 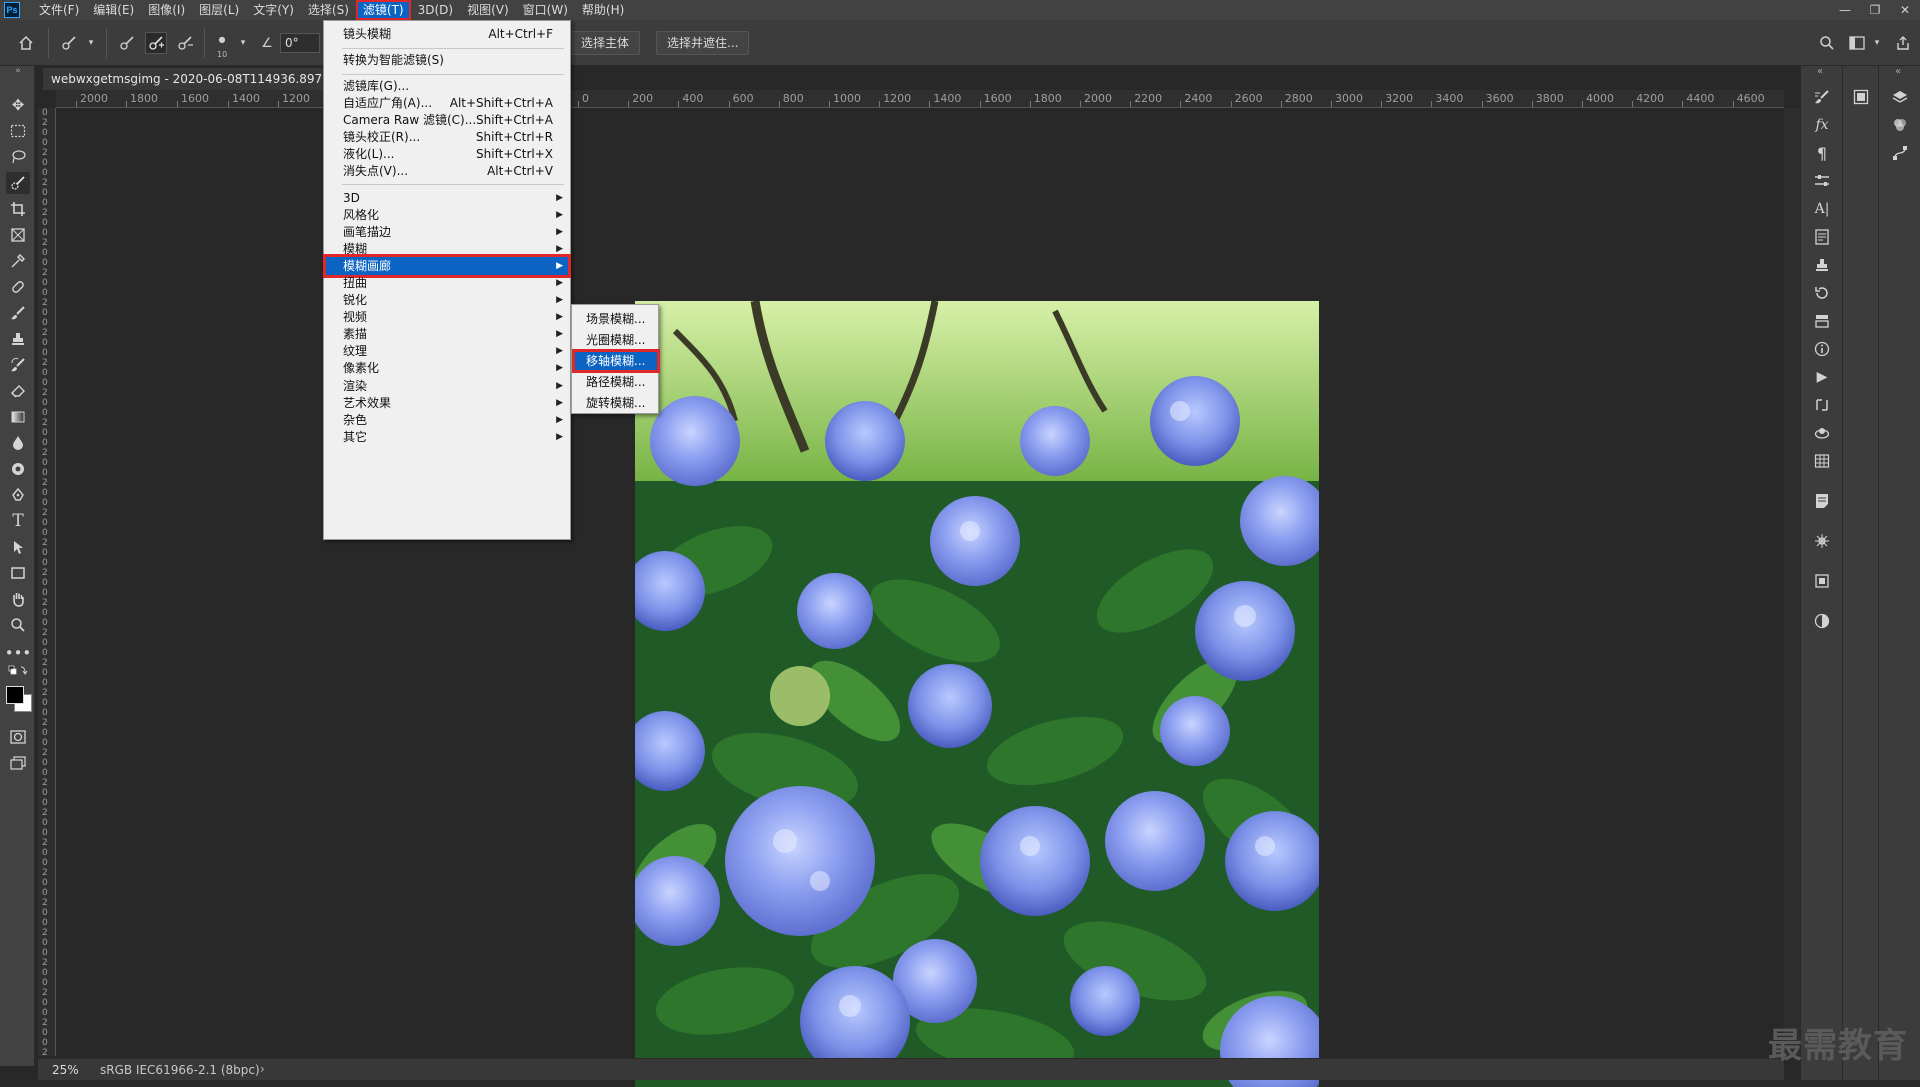 What do you see at coordinates (447, 368) in the screenshot?
I see `filter-menu-item: 像素化 ▶` at bounding box center [447, 368].